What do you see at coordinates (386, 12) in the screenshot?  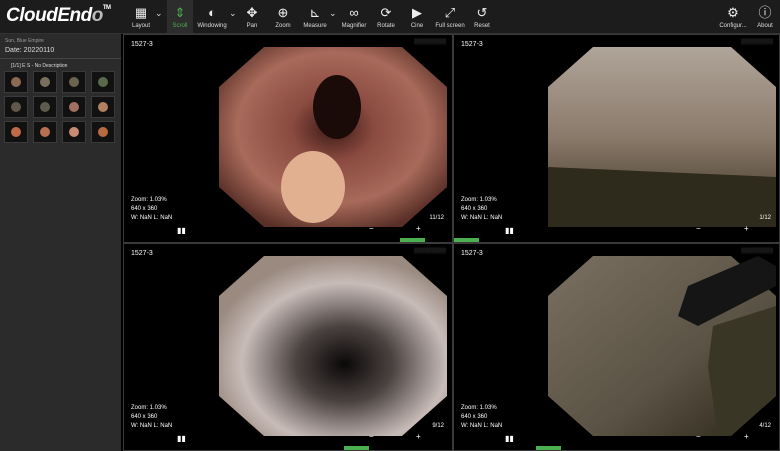 I see `rotate-icon: ⟳` at bounding box center [386, 12].